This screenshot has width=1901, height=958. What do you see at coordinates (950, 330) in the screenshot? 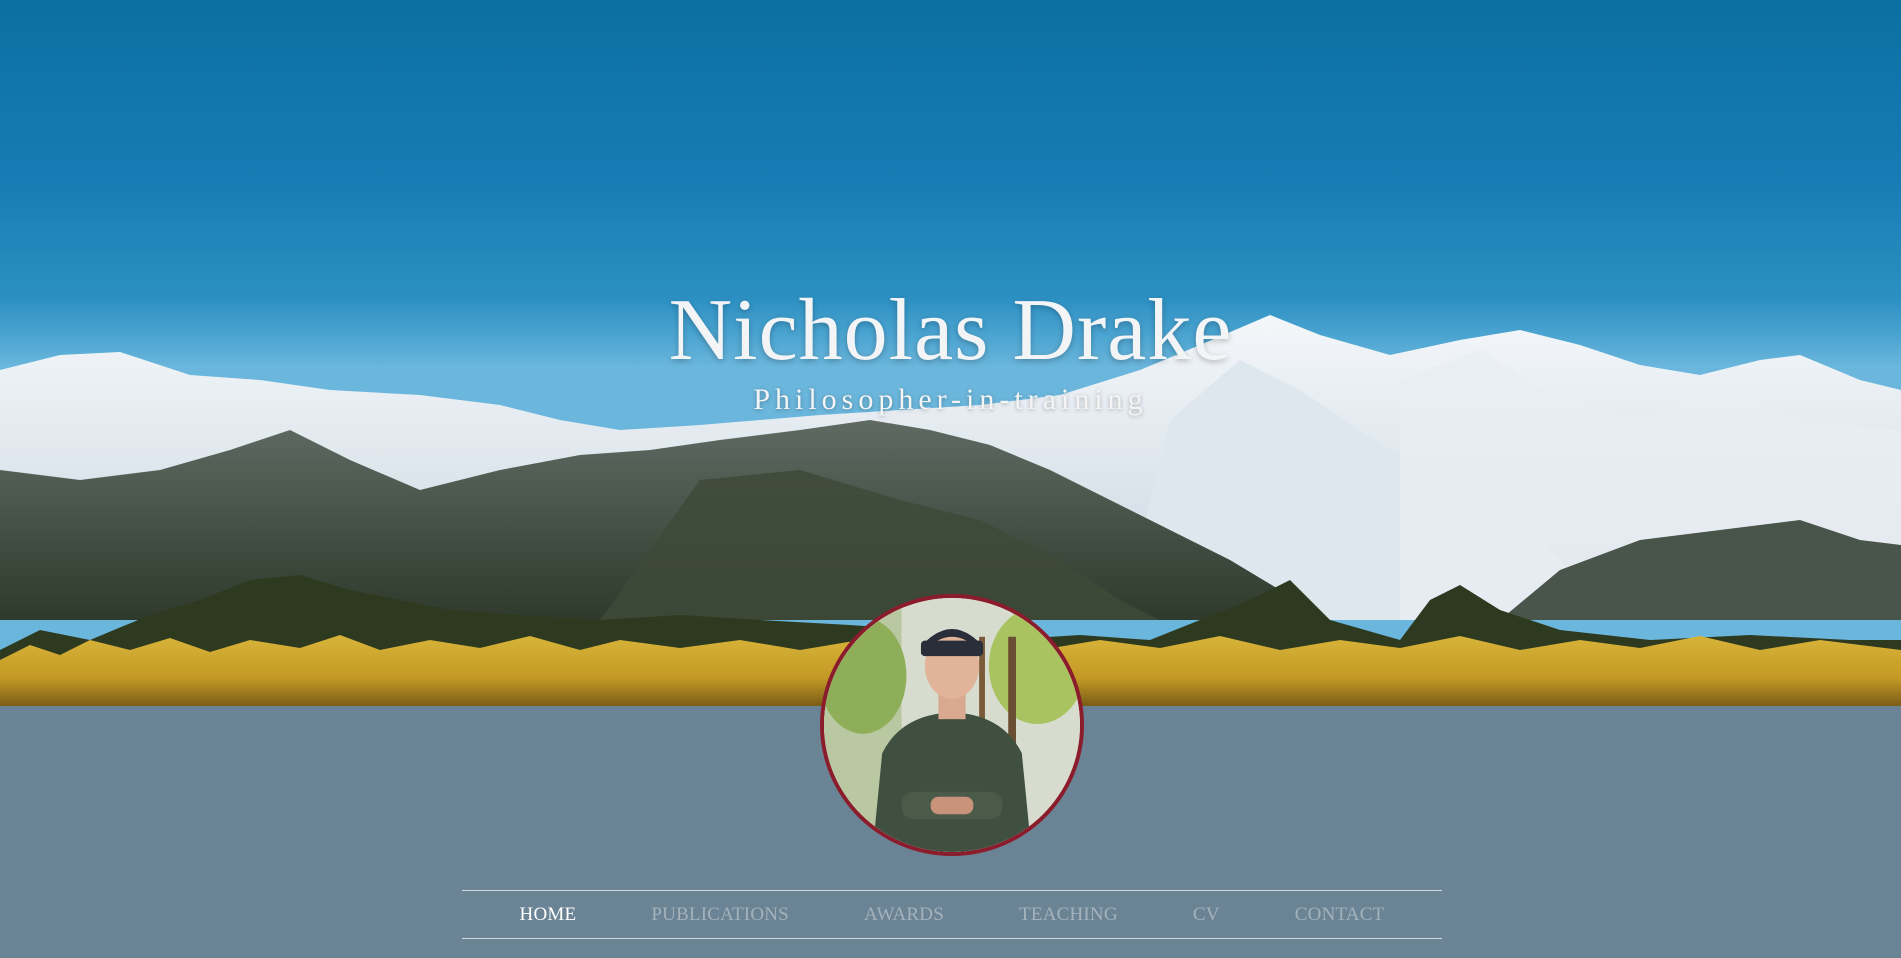
I see `site-title: Nicholas Drake` at bounding box center [950, 330].